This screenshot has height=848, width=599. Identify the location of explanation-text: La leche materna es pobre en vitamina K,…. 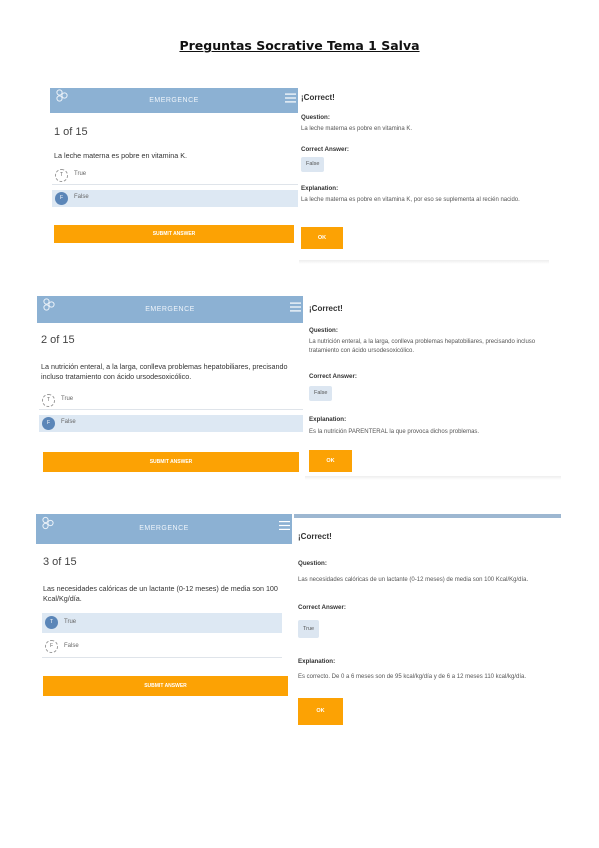
(410, 200).